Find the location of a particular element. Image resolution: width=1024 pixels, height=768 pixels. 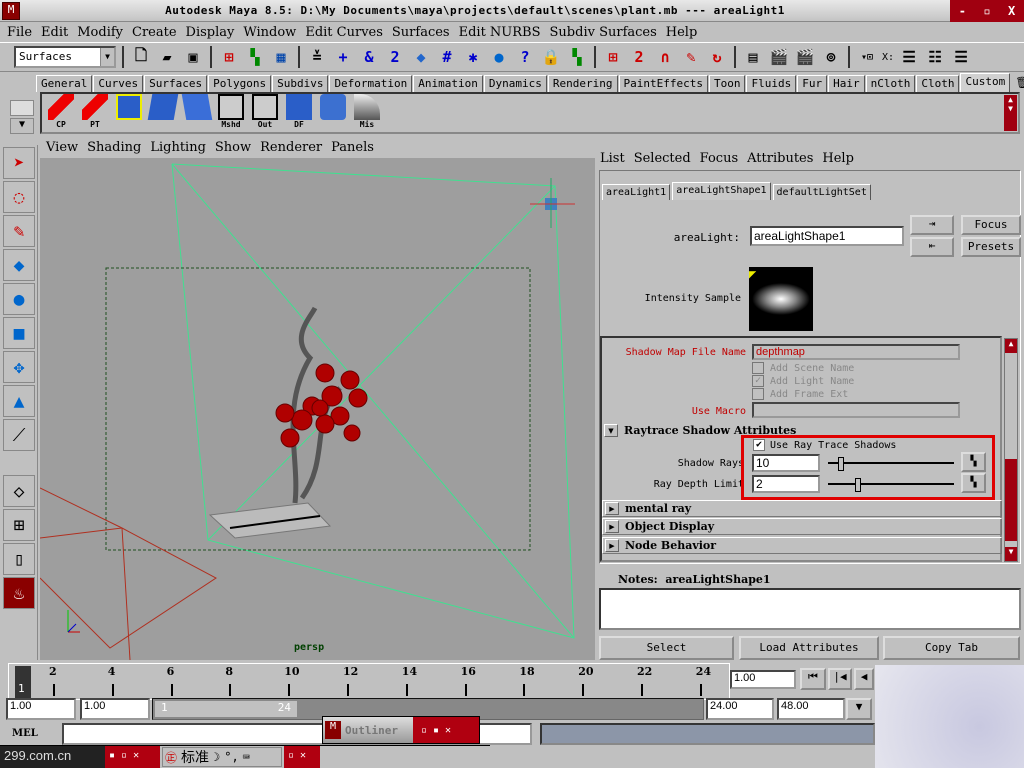

menu-modify: Modify is located at coordinates (101, 32).